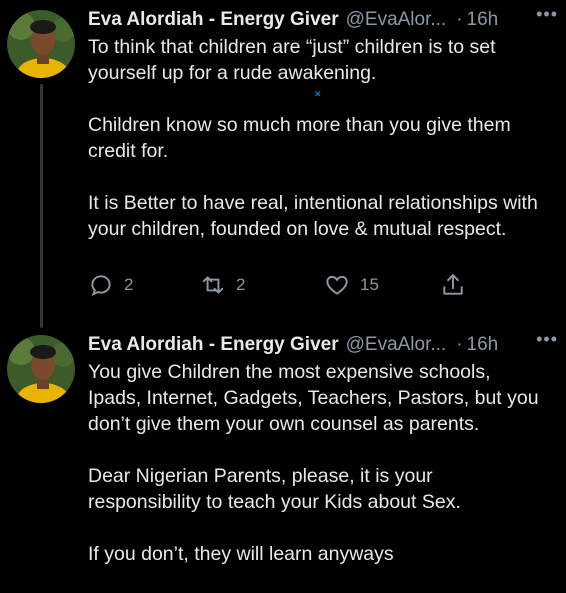 The width and height of the screenshot is (566, 593). I want to click on tweet-paragraph: If you don’t, they will learn anyways, so click(241, 554).